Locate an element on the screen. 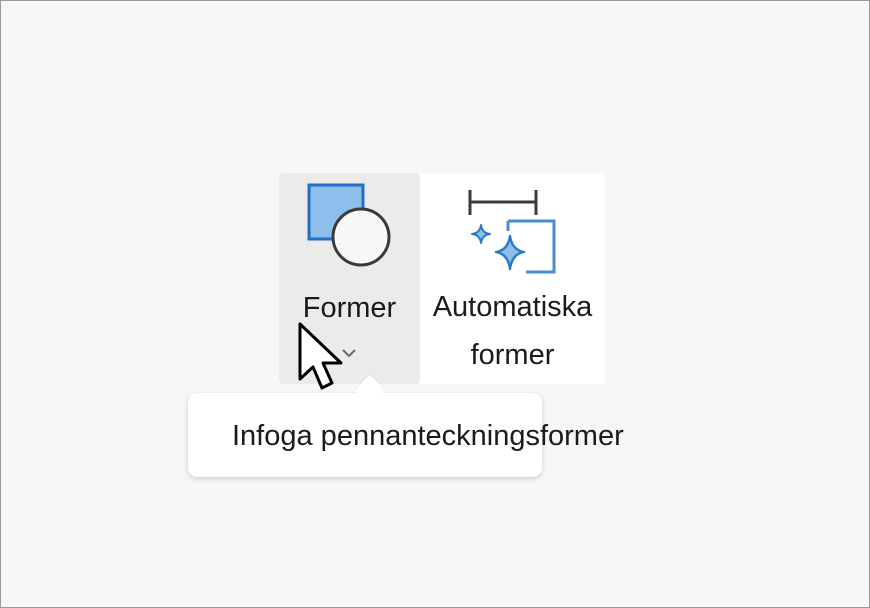  auto-shapes-icon is located at coordinates (512, 232).